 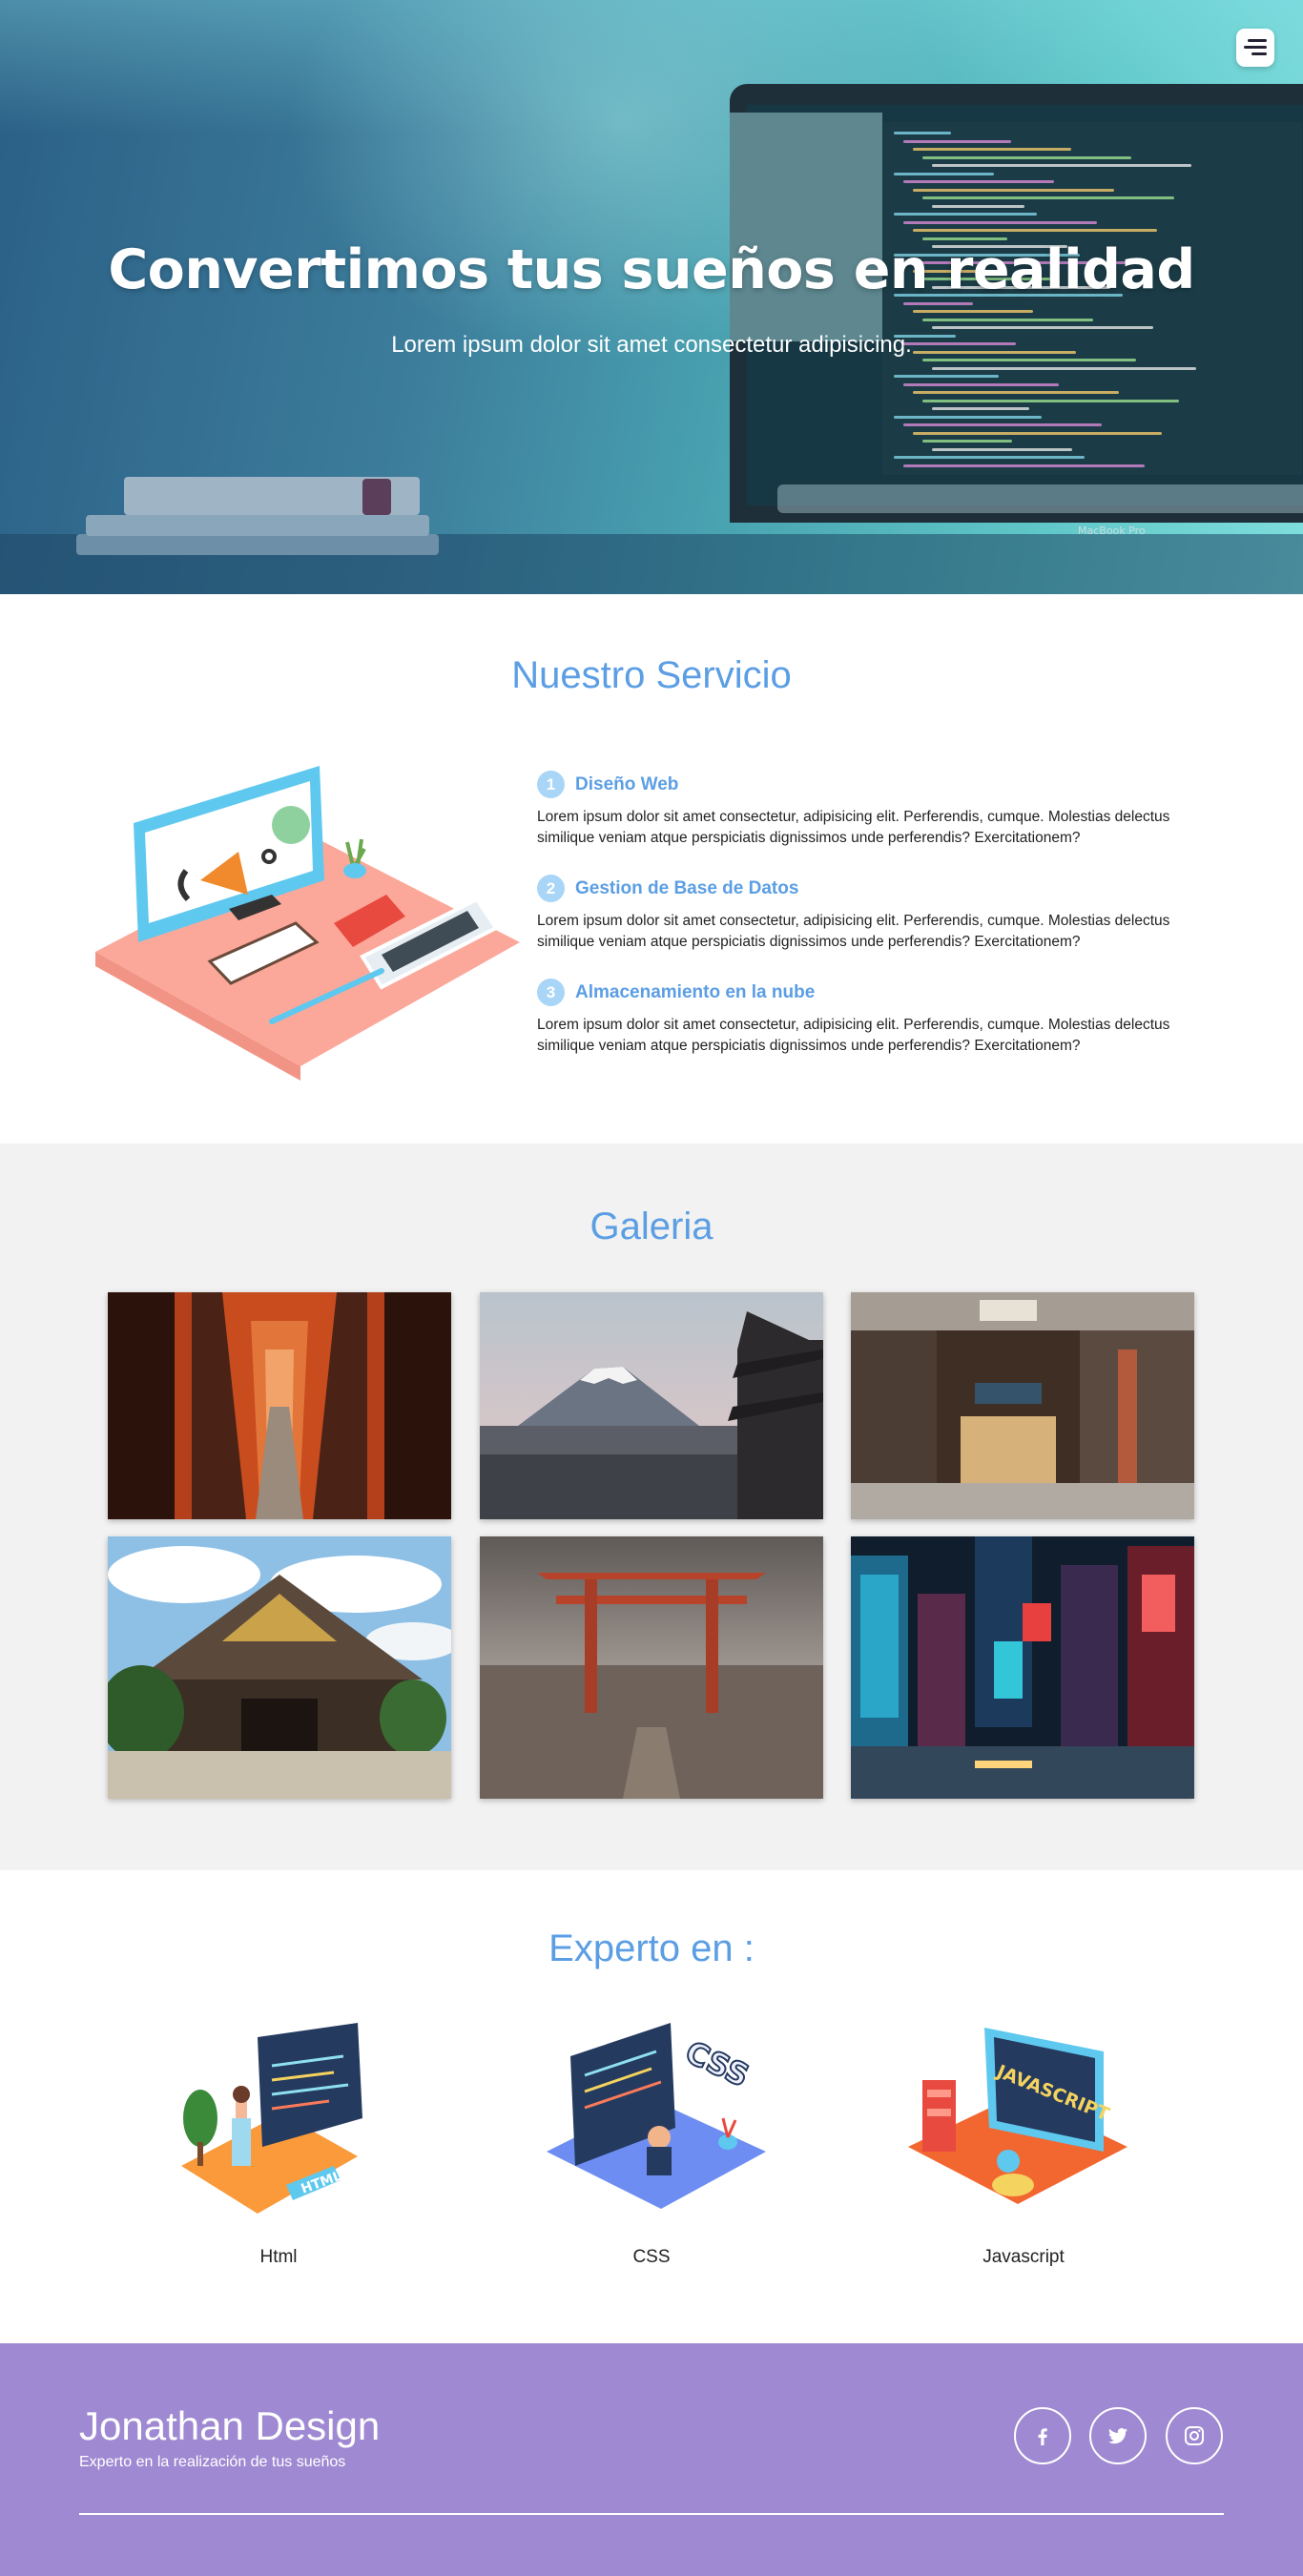 What do you see at coordinates (1257, 40) in the screenshot?
I see `menu-icon` at bounding box center [1257, 40].